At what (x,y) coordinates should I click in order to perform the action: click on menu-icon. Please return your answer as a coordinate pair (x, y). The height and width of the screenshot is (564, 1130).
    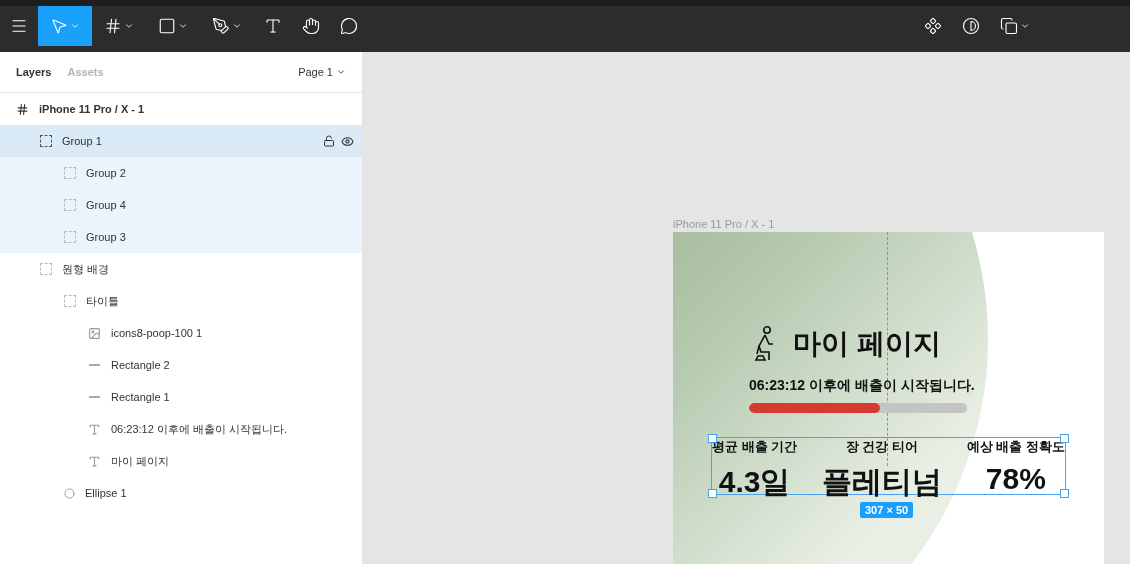
    Looking at the image, I should click on (19, 26).